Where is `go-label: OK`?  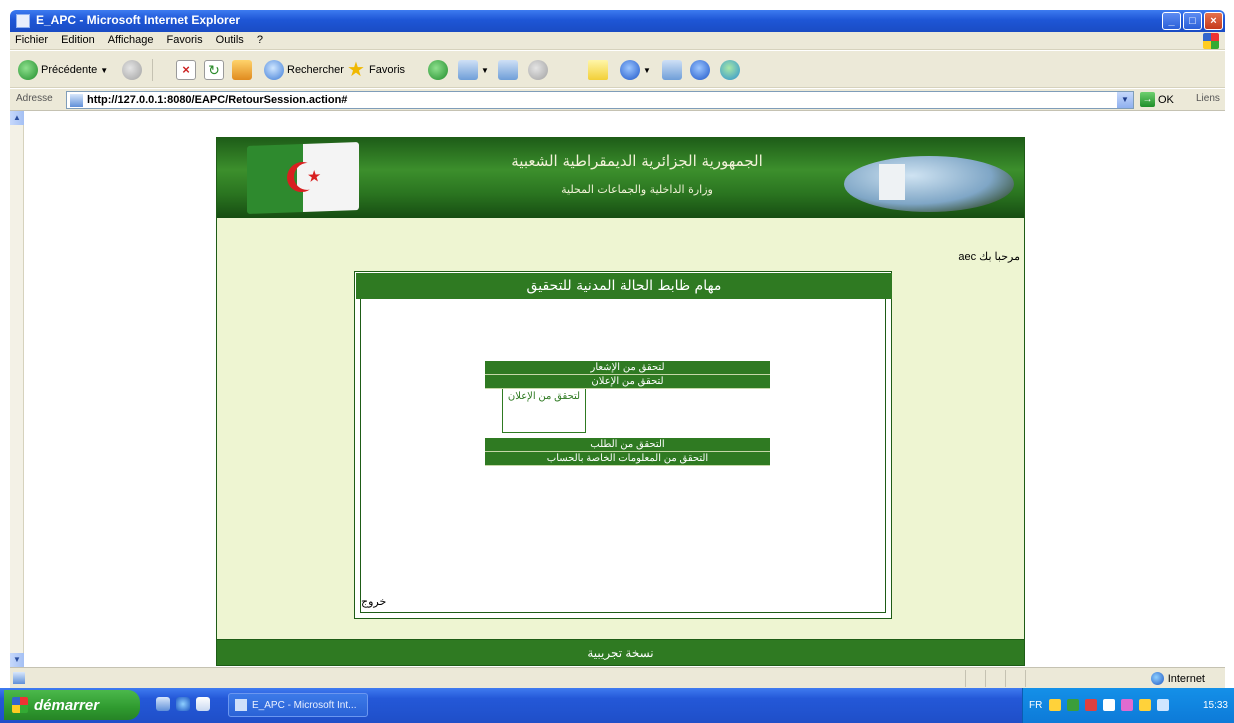
go-label: OK is located at coordinates (1166, 99).